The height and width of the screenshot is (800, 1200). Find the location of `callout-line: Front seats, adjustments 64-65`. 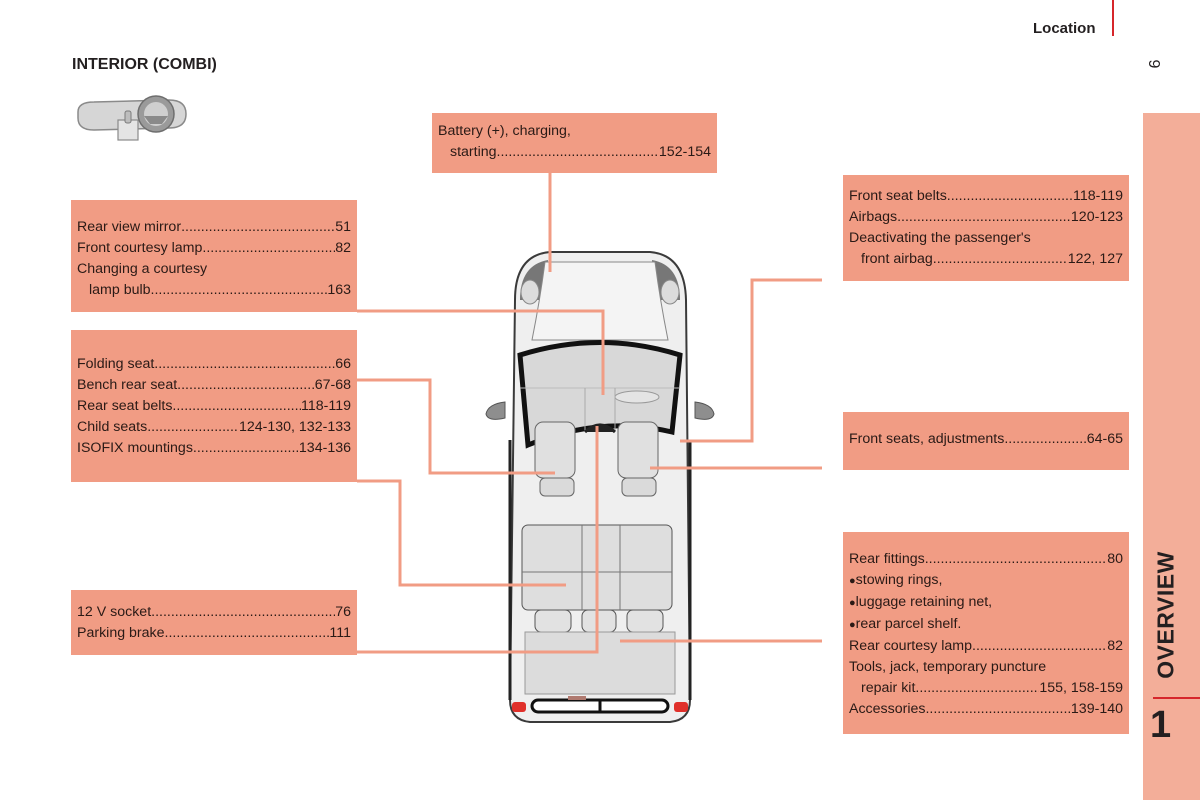

callout-line: Front seats, adjustments 64-65 is located at coordinates (986, 439).